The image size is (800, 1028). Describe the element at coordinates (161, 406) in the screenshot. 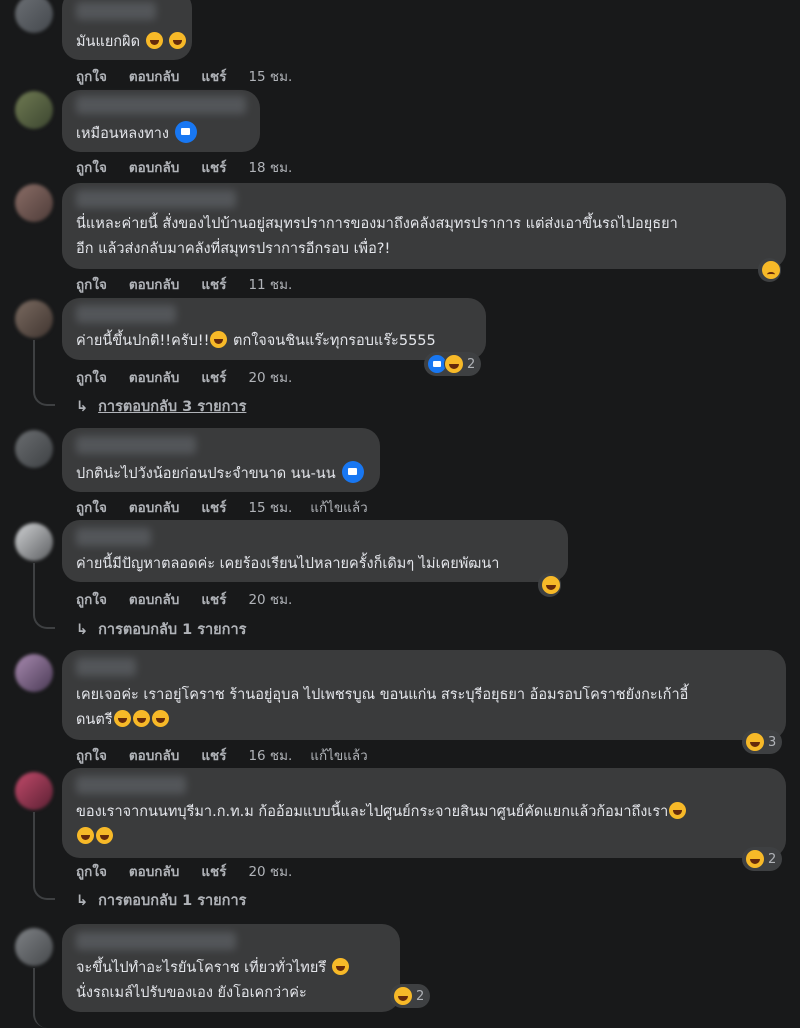

I see `view-replies-link: ↳ การตอบกลับ 3 รายการ` at that location.